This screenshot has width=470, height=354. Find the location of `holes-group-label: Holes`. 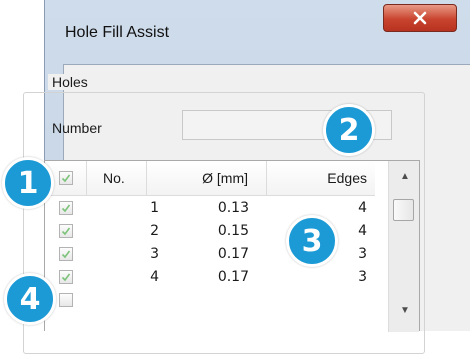

holes-group-label: Holes is located at coordinates (70, 82).